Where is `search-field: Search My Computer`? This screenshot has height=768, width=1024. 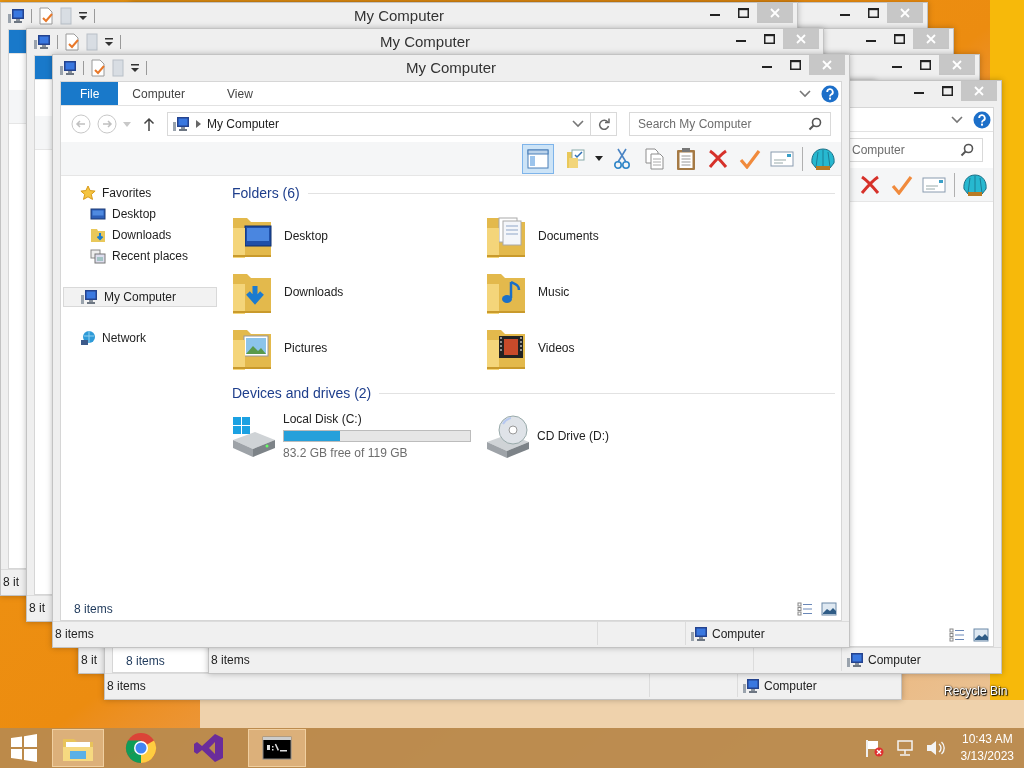
search-field: Search My Computer is located at coordinates (730, 124).